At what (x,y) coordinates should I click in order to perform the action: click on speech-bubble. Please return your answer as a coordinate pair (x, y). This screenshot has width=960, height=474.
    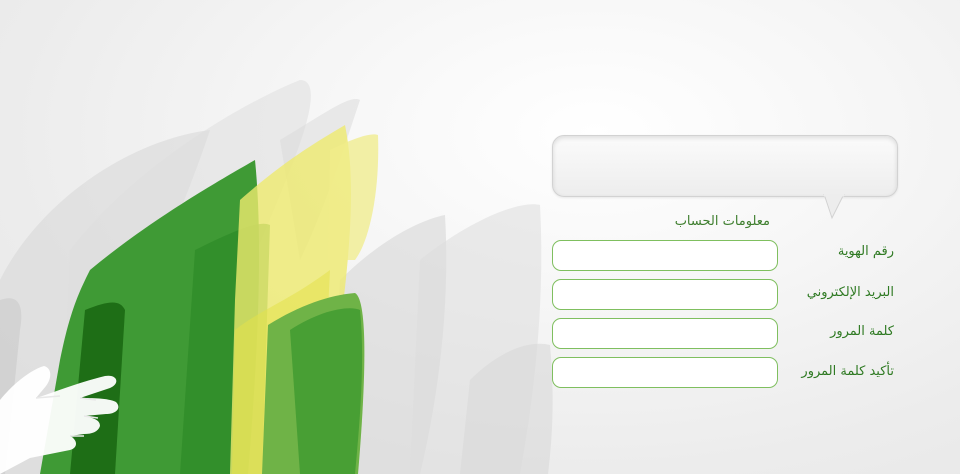
    Looking at the image, I should click on (725, 166).